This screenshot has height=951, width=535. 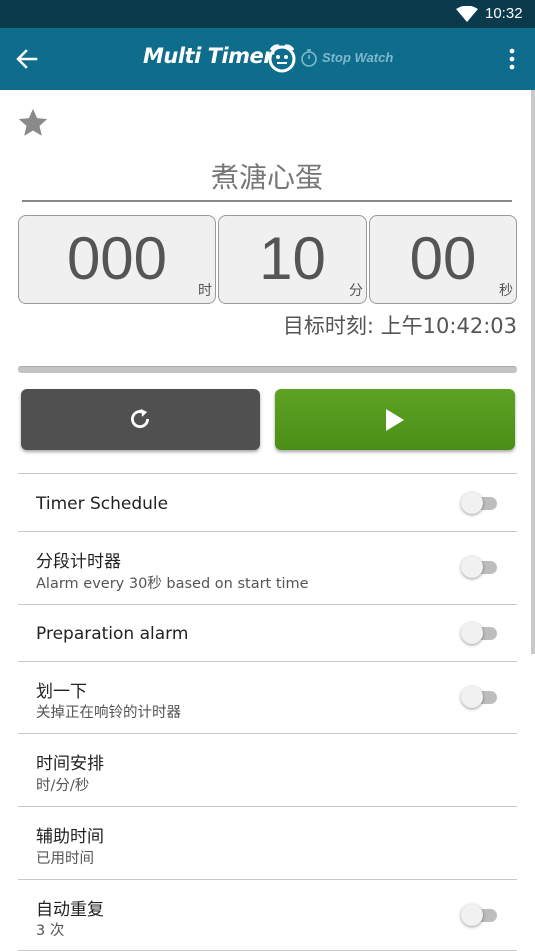 I want to click on minutes-field: 10 分, so click(x=292, y=259).